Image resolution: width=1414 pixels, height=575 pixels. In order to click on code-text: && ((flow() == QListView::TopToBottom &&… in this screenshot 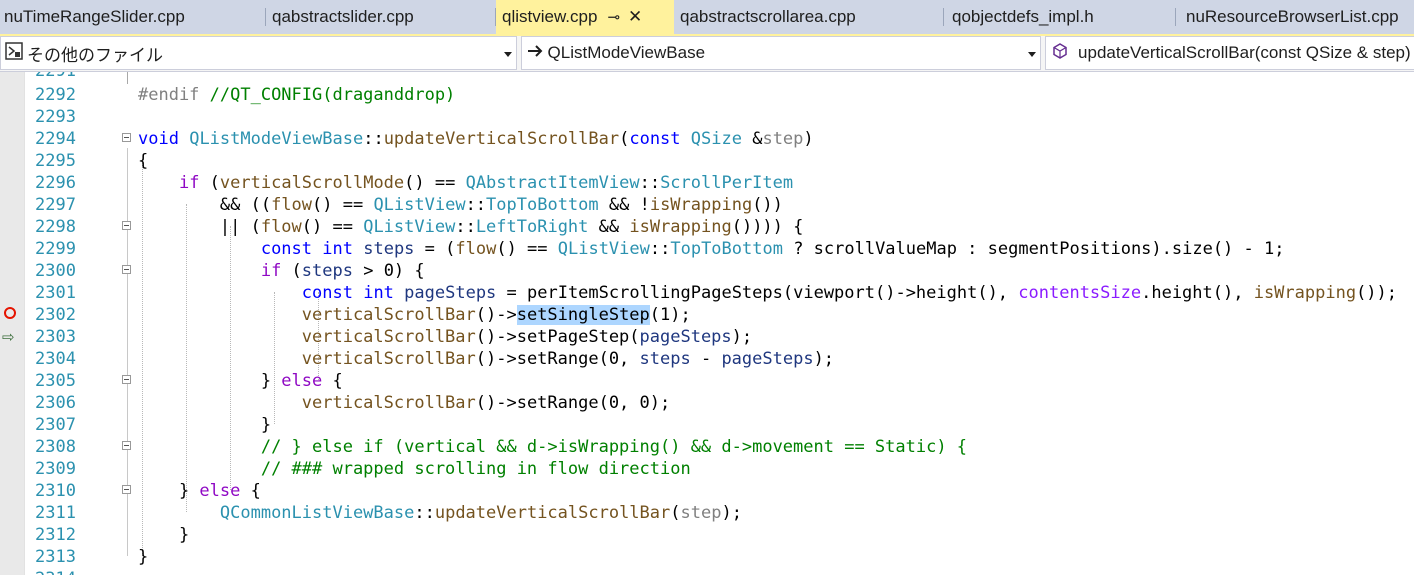, I will do `click(460, 205)`.